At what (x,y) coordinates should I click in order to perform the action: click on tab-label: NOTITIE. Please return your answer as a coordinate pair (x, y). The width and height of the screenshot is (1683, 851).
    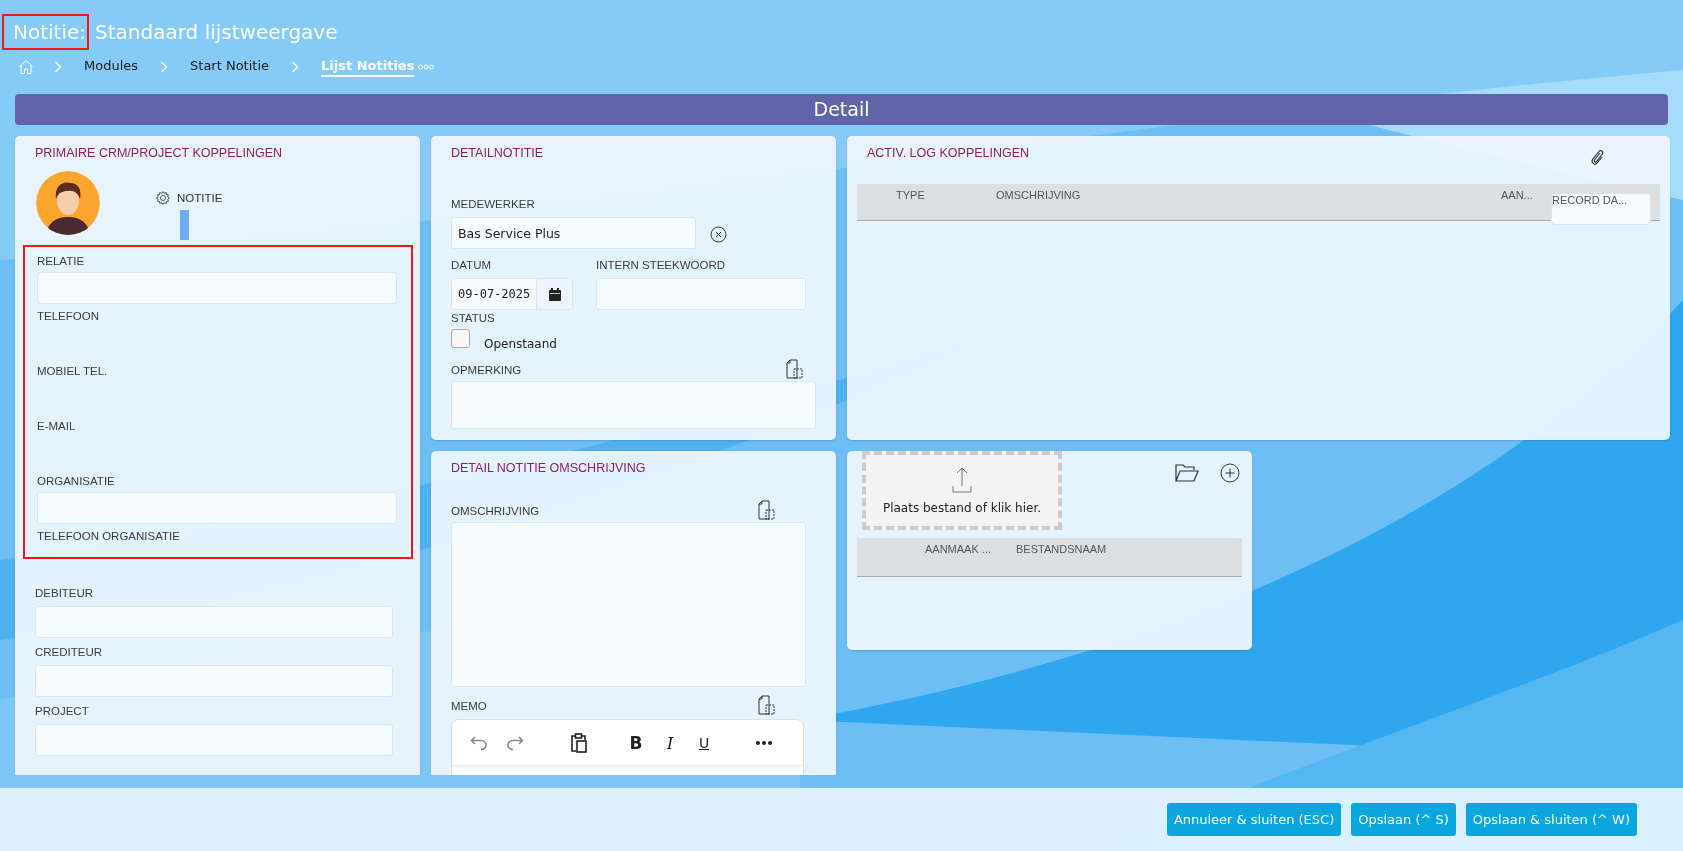
    Looking at the image, I should click on (200, 198).